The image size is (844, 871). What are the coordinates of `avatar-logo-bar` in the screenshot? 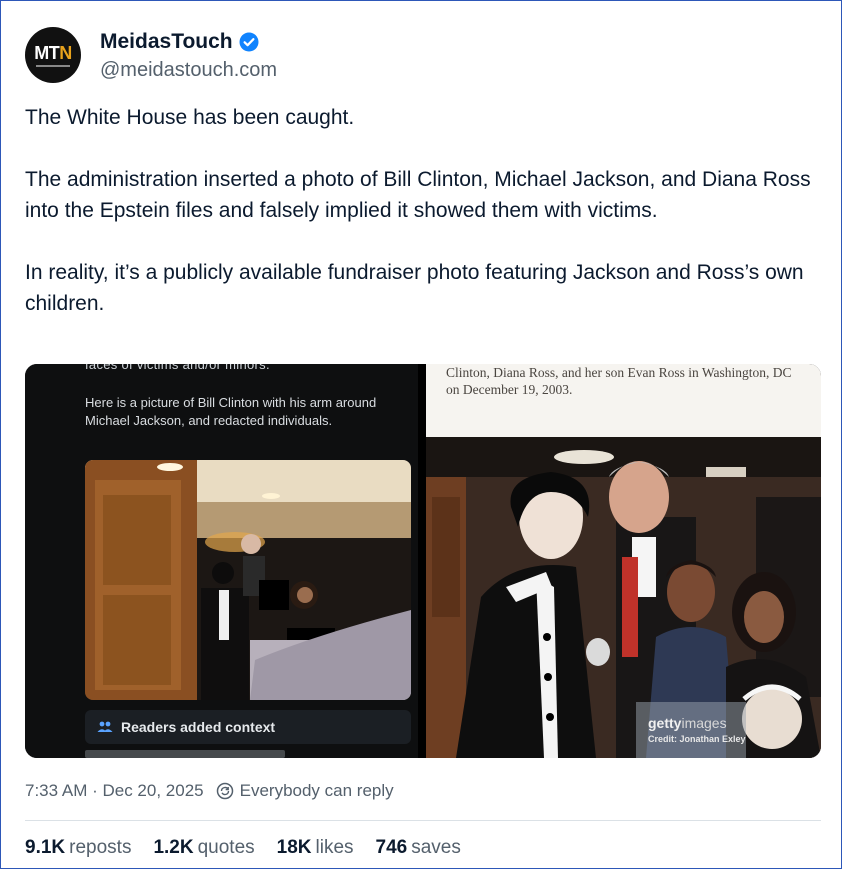 It's located at (53, 65).